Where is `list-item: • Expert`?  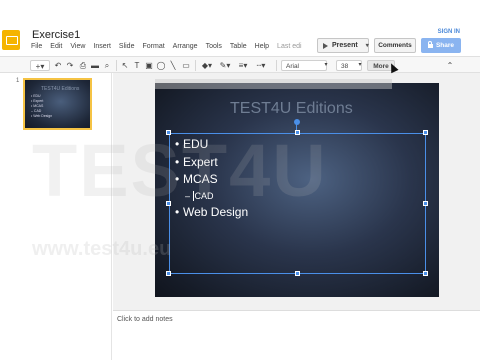 list-item: • Expert is located at coordinates (211, 163).